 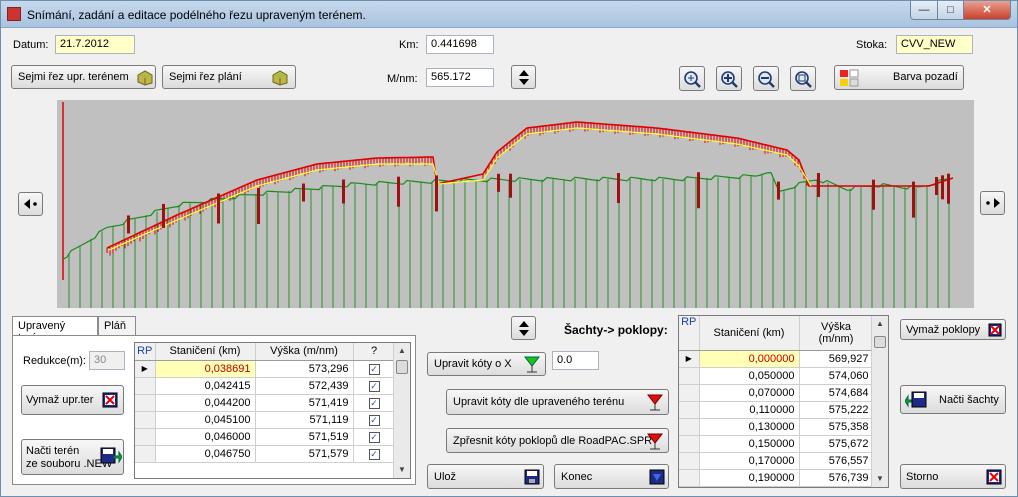 I want to click on zoom-window-button, so click(x=692, y=78).